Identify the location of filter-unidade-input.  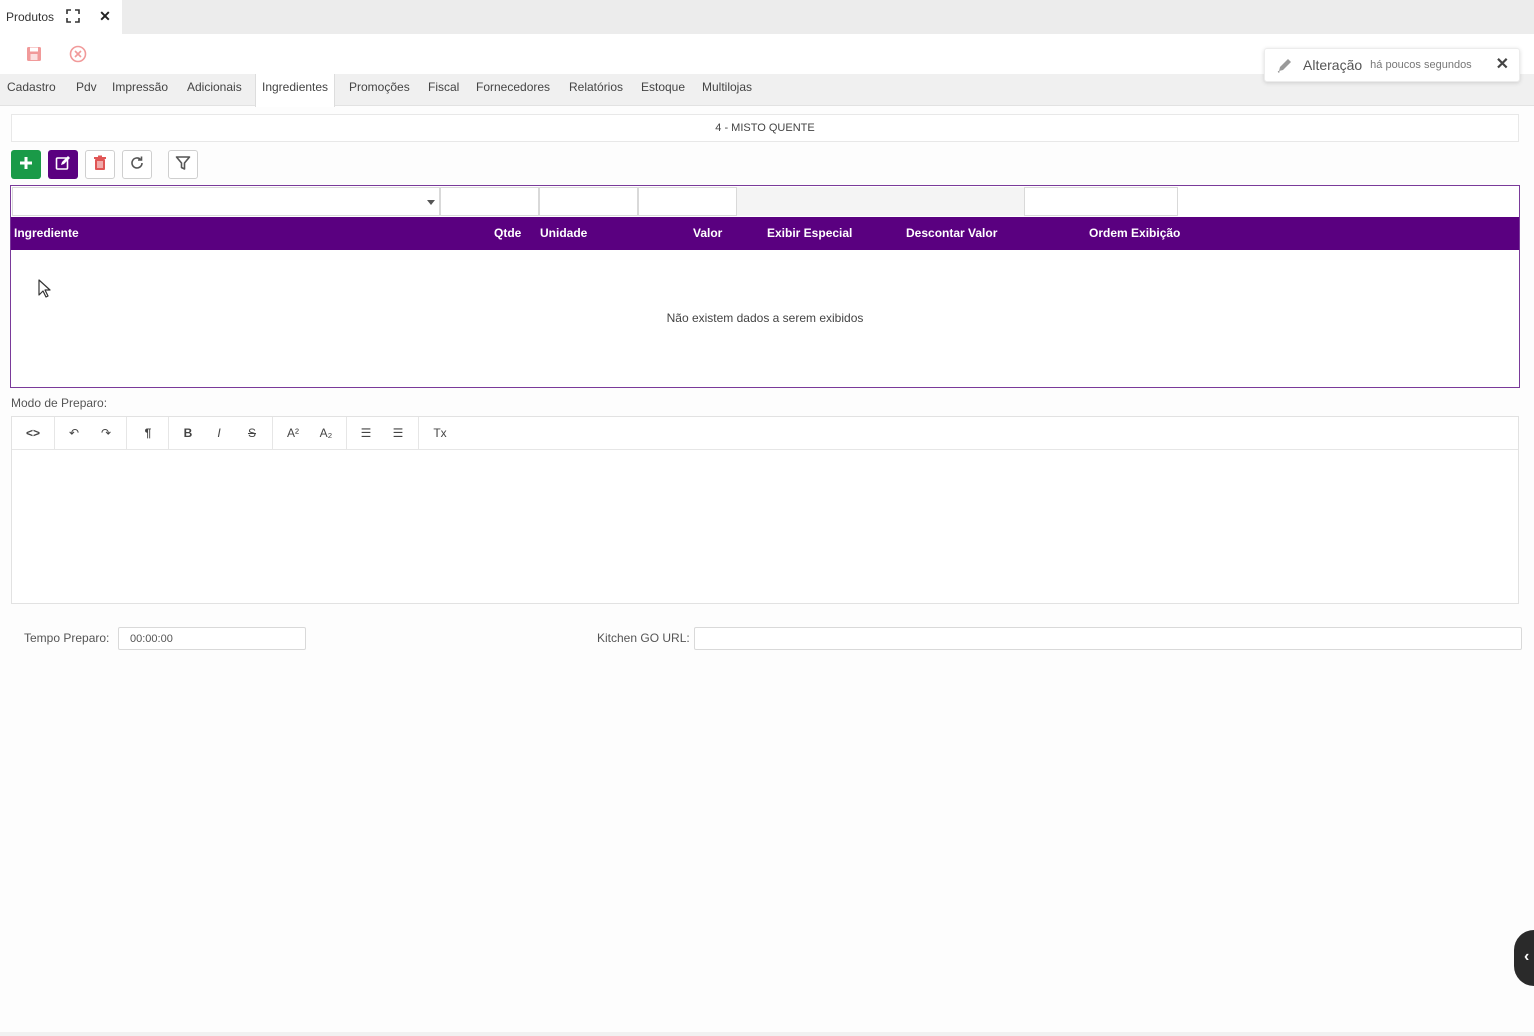
(588, 201).